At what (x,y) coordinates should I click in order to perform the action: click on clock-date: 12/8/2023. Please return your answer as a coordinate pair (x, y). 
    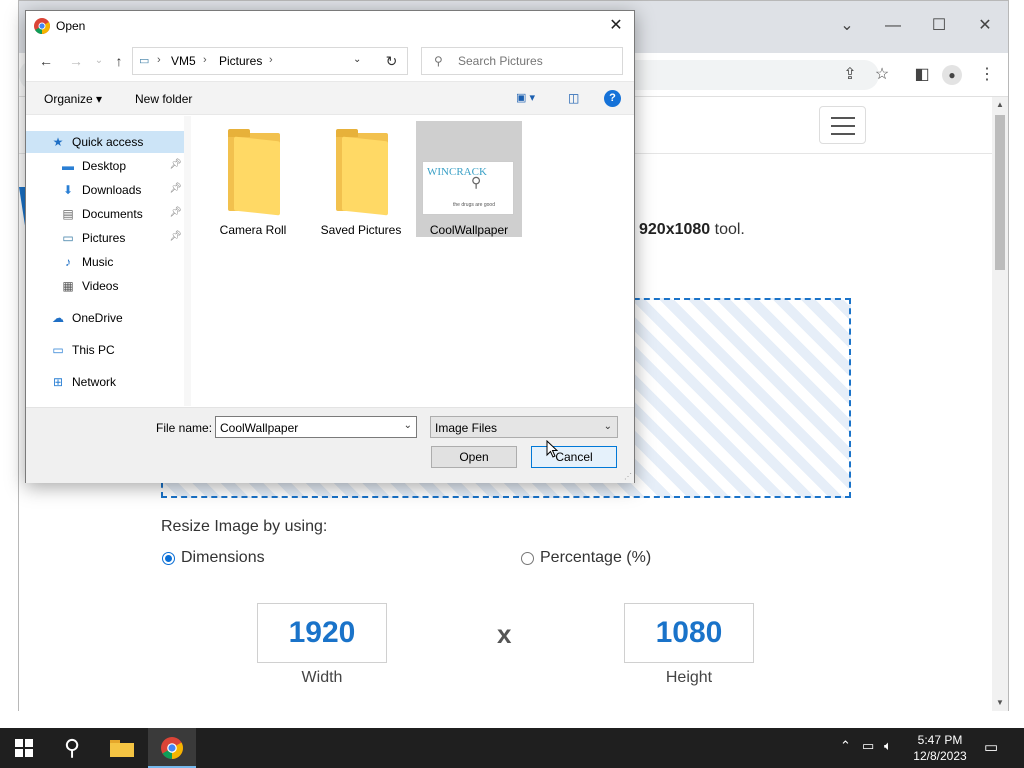
    Looking at the image, I should click on (940, 756).